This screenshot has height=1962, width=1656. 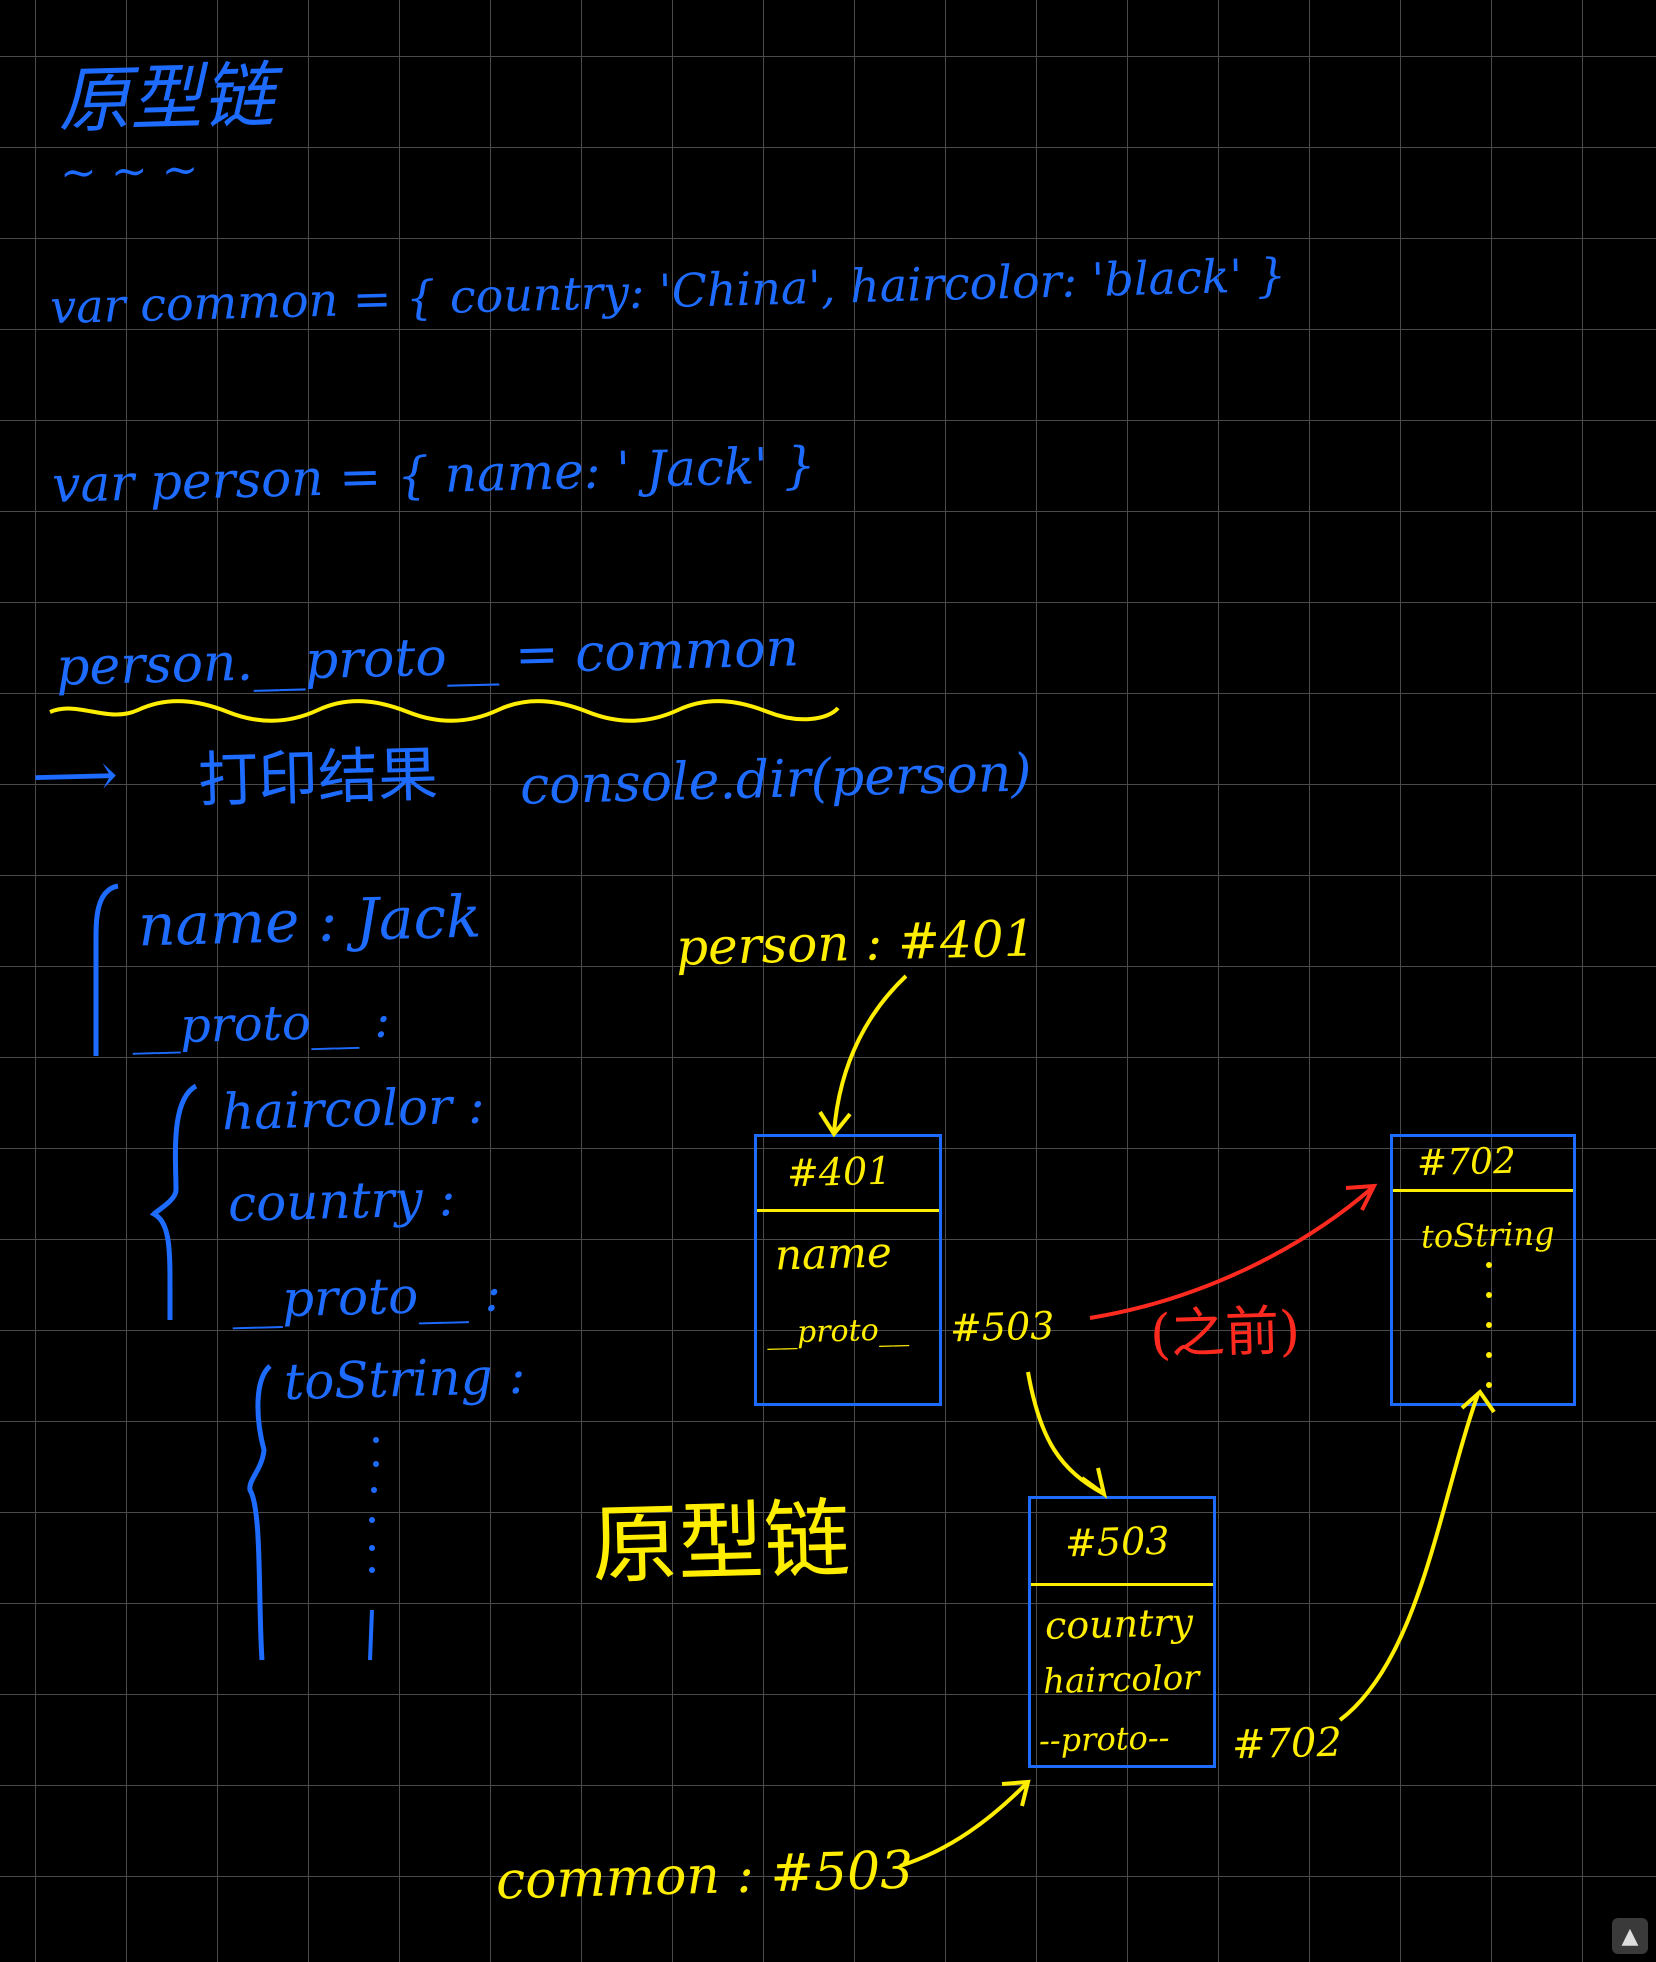 I want to click on box-702-field-tostring: toString, so click(x=1488, y=1235).